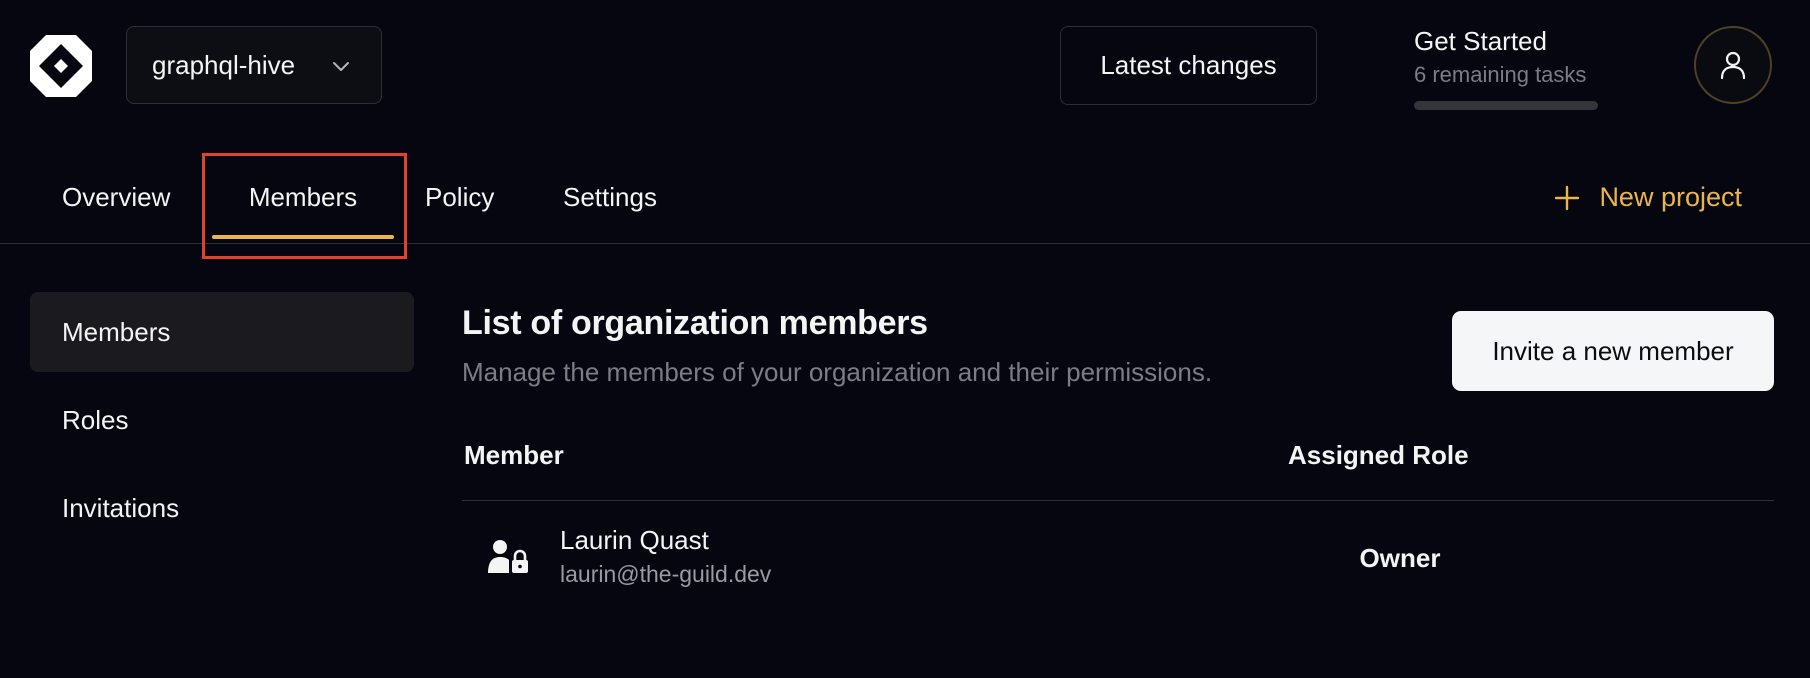 The height and width of the screenshot is (678, 1810). I want to click on latest-changes-label: Latest changes, so click(1188, 65).